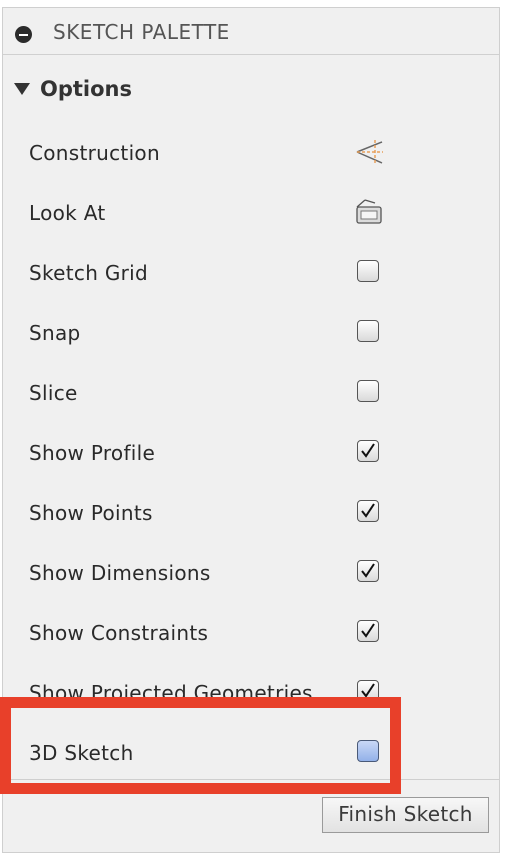 Image resolution: width=506 pixels, height=854 pixels. Describe the element at coordinates (200, 745) in the screenshot. I see `highlight-annotation-box` at that location.